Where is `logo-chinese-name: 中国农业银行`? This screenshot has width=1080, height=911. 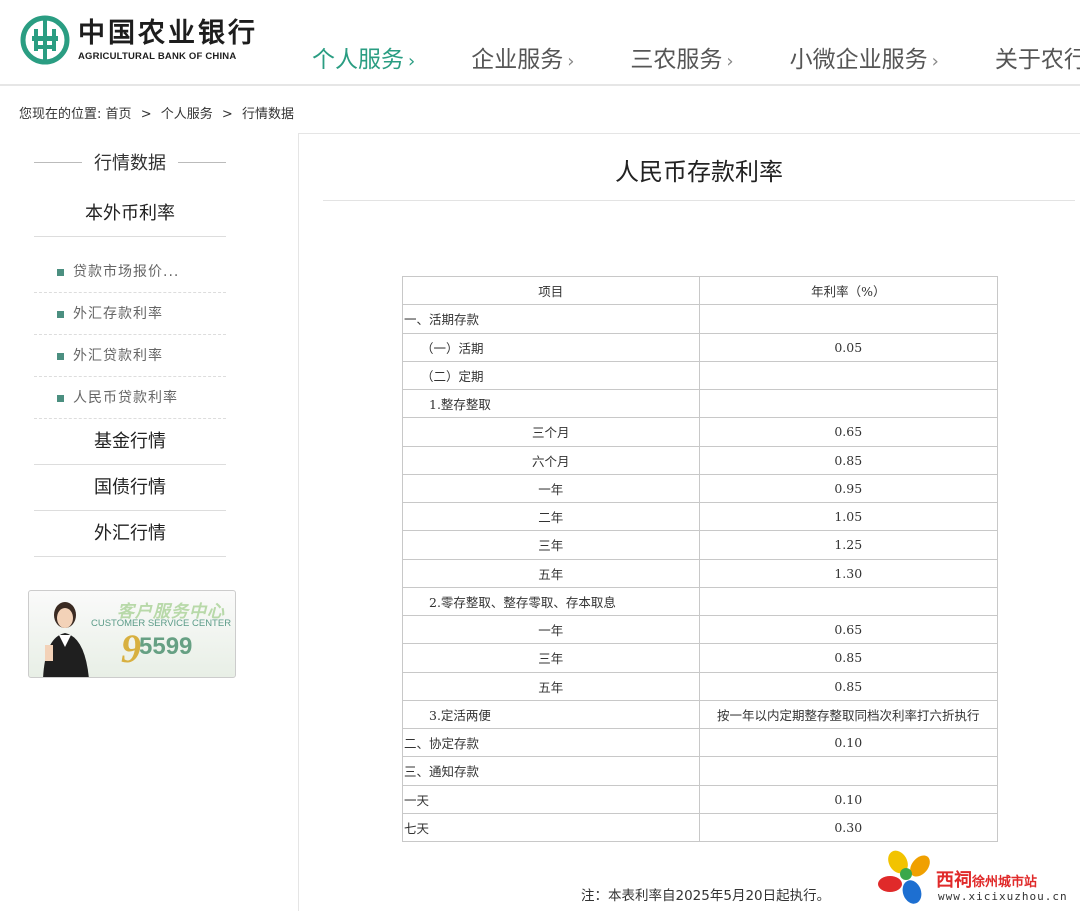 logo-chinese-name: 中国农业银行 is located at coordinates (168, 33).